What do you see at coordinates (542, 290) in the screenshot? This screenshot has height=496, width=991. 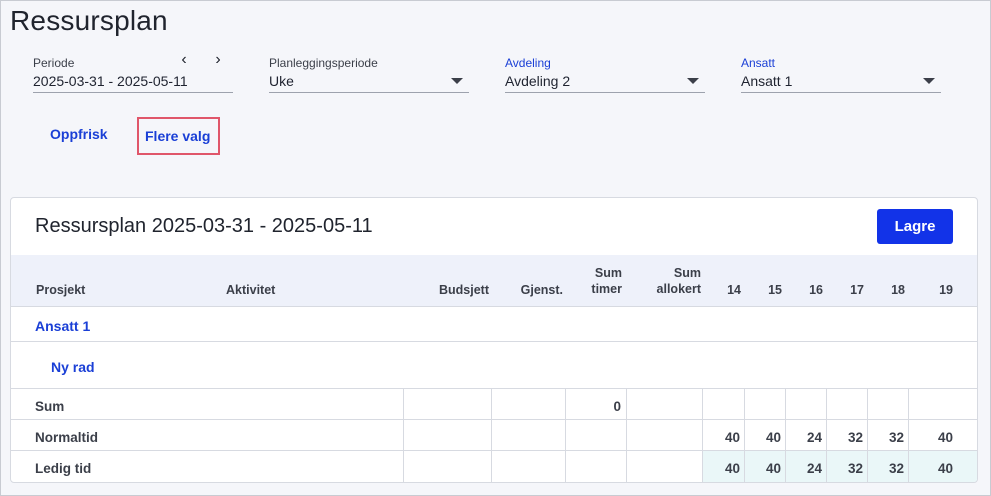 I see `header-gjenst: Gjenst.` at bounding box center [542, 290].